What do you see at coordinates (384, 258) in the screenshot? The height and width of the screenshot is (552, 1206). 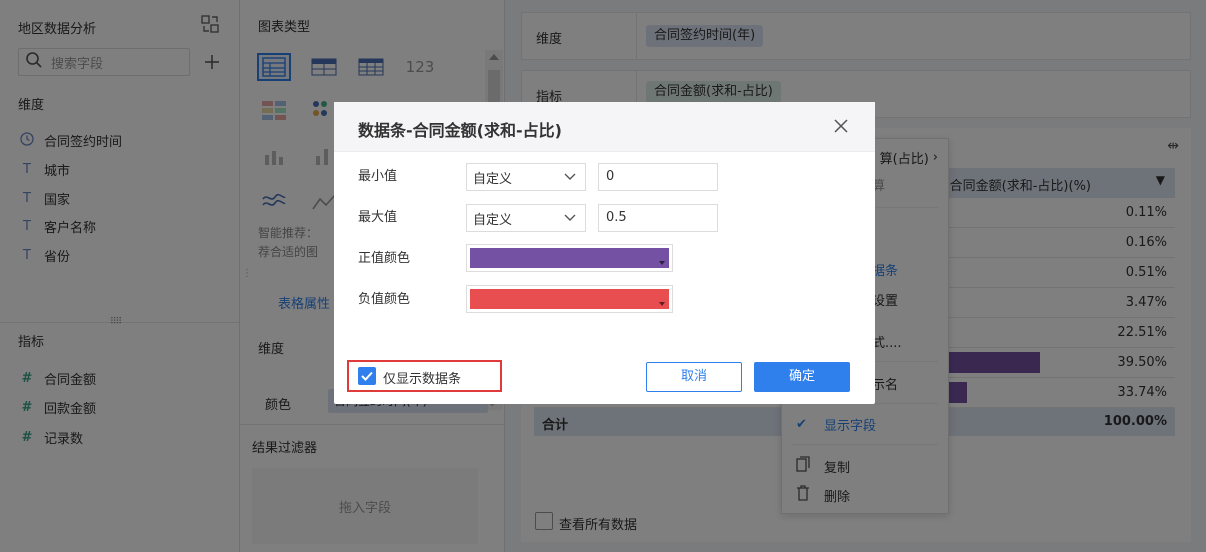 I see `positive-color-label: 正值颜色` at bounding box center [384, 258].